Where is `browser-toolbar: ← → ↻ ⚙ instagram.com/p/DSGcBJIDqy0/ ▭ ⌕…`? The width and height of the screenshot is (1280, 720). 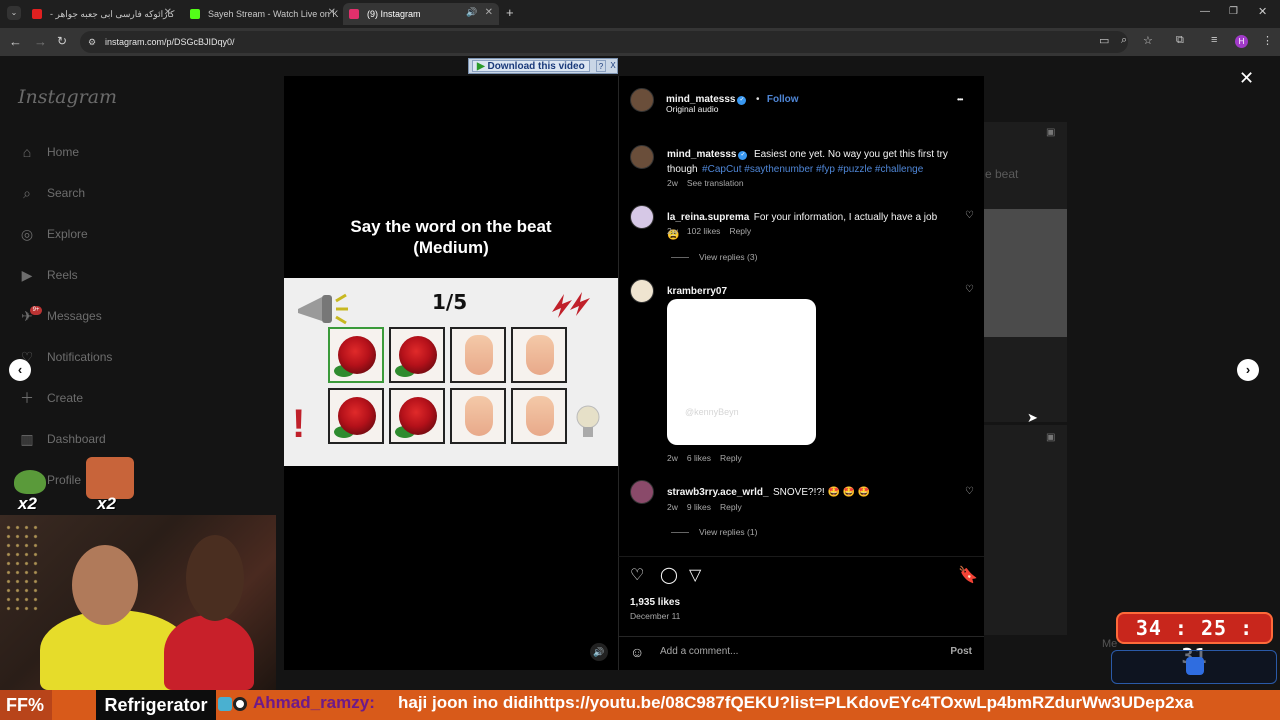 browser-toolbar: ← → ↻ ⚙ instagram.com/p/DSGcBJIDqy0/ ▭ ⌕… is located at coordinates (640, 42).